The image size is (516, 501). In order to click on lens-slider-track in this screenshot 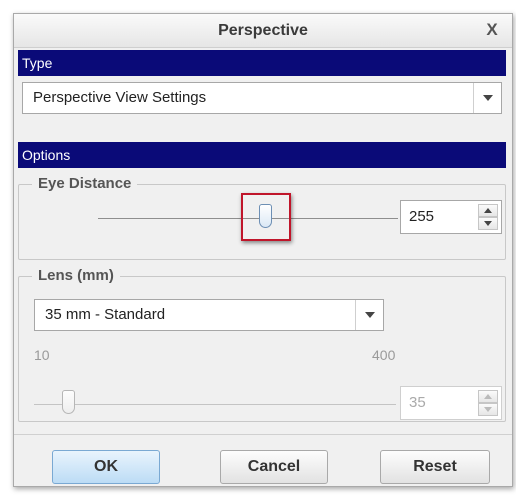, I will do `click(215, 404)`.